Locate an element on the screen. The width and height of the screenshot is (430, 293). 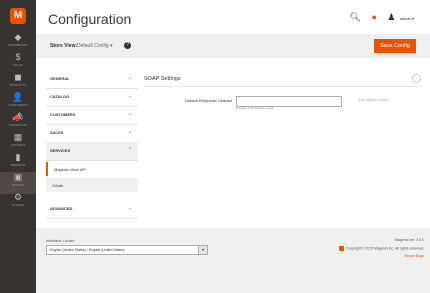
sidebar-item-dashboard: ◆ Dashboard is located at coordinates (18, 43).